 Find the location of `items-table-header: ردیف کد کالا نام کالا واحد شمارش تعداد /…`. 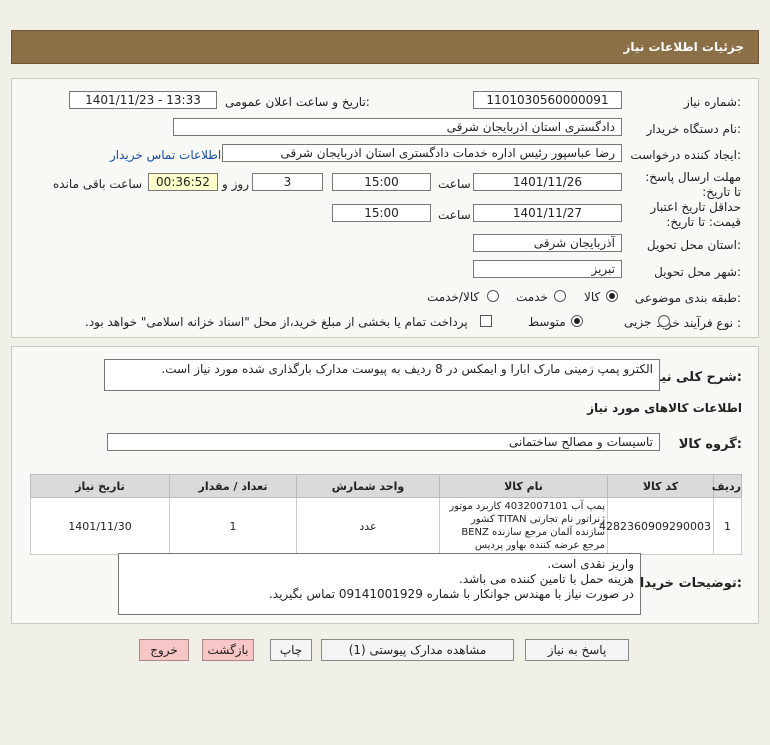

items-table-header: ردیف کد کالا نام کالا واحد شمارش تعداد /… is located at coordinates (386, 486).